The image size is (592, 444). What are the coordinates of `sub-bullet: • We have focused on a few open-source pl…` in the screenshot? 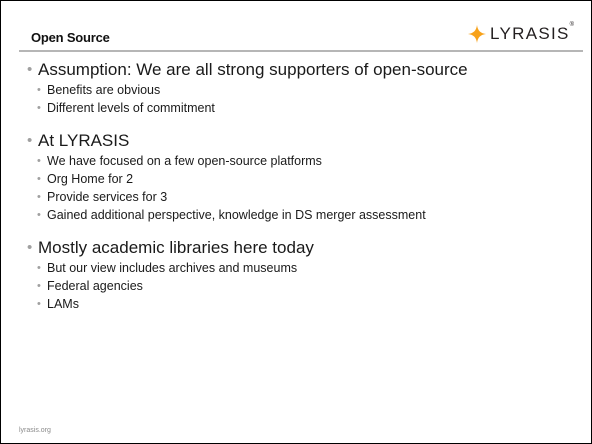 It's located at (179, 161).